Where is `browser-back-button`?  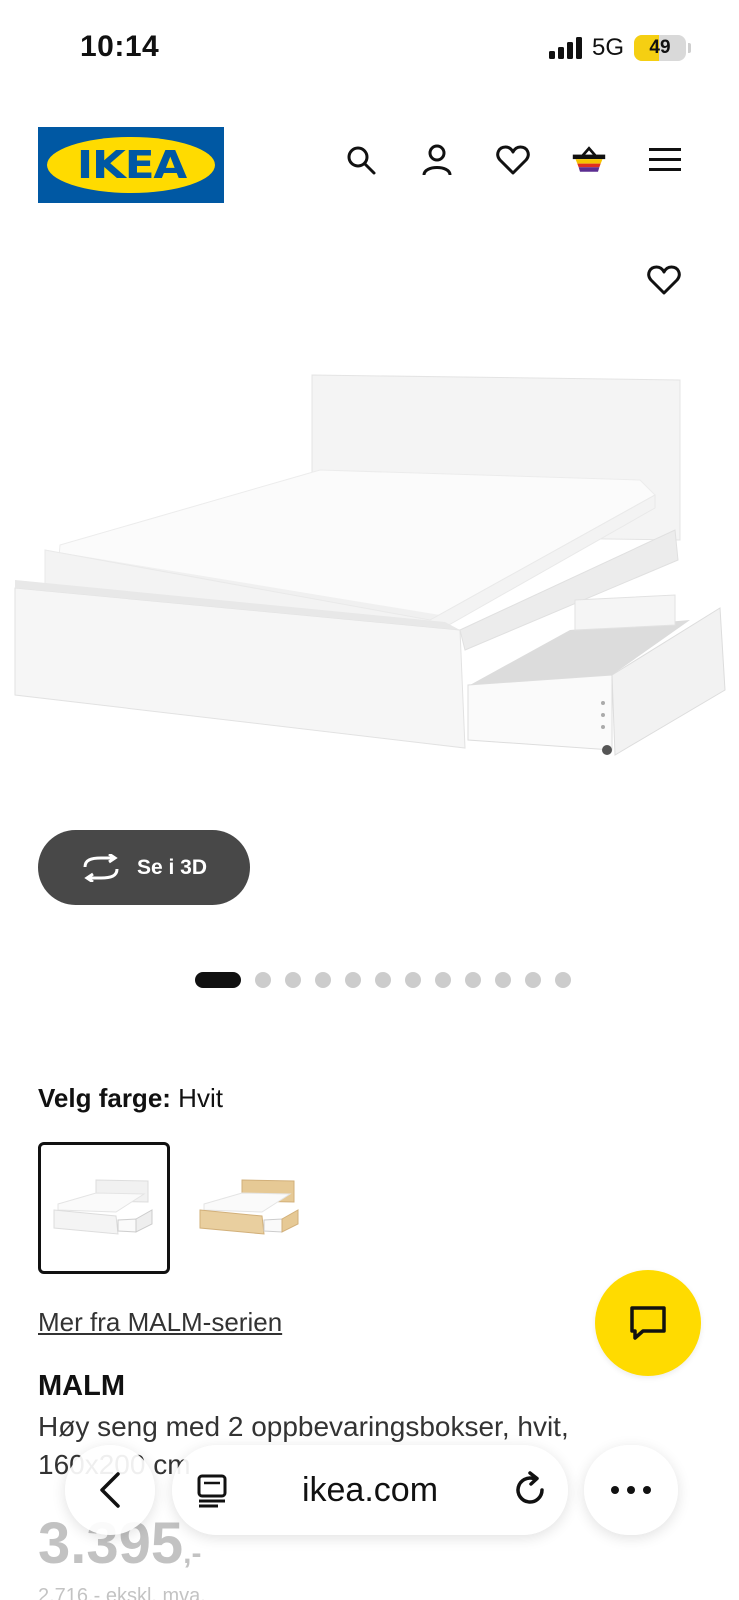 browser-back-button is located at coordinates (110, 1490).